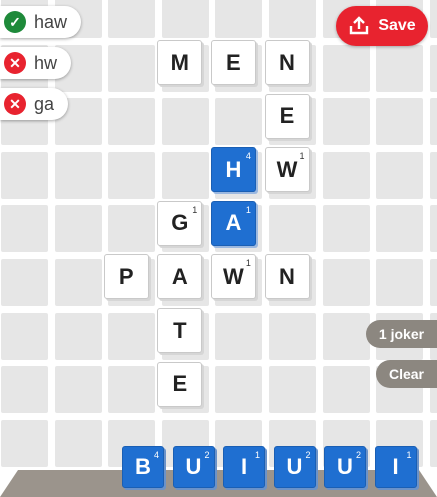 The image size is (437, 497). I want to click on tile-letter: P, so click(126, 276).